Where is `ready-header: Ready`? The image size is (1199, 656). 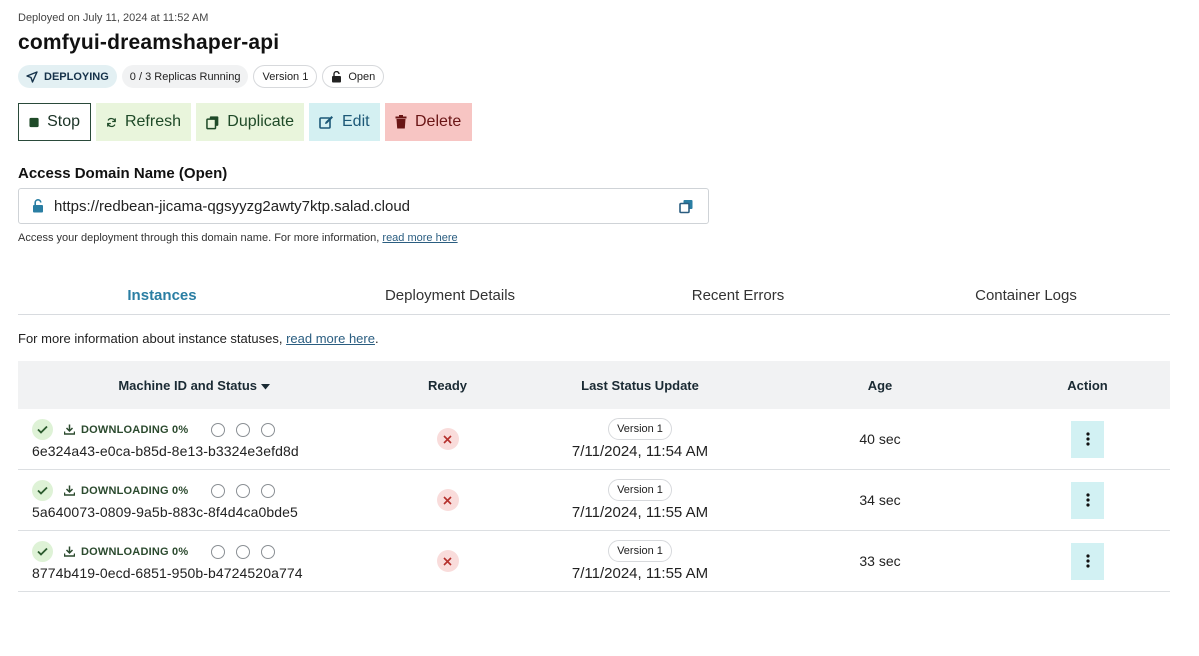
ready-header: Ready is located at coordinates (447, 385).